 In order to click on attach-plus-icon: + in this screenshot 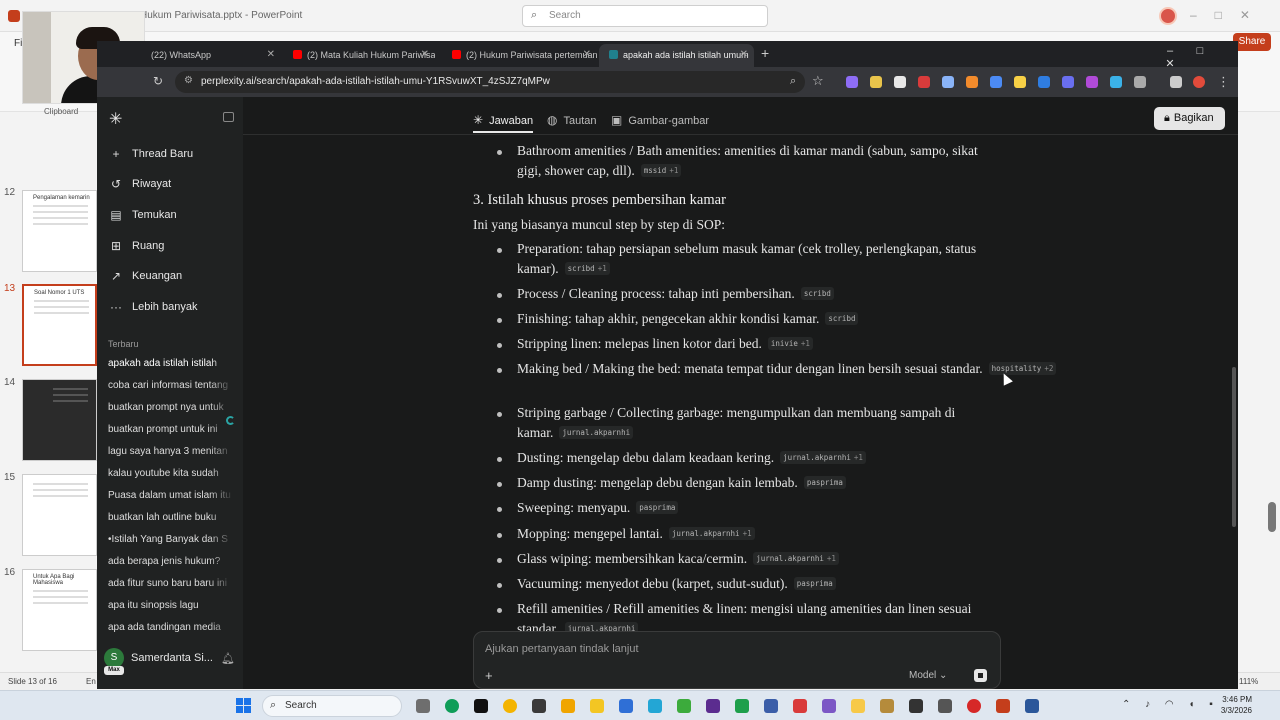, I will do `click(489, 675)`.